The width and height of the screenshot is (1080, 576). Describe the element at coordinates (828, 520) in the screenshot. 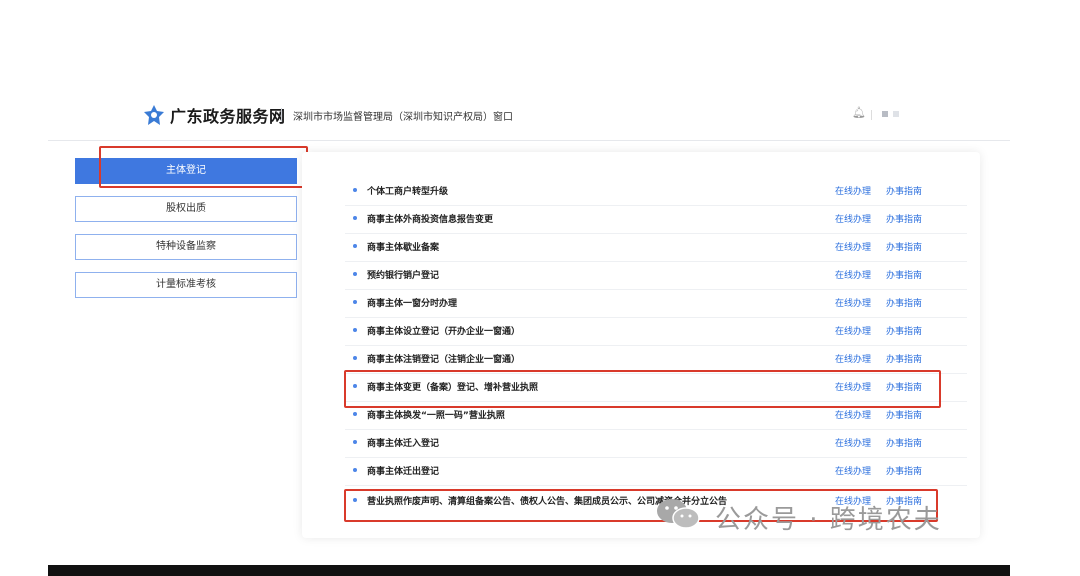

I see `watermark-text: 公众号 · 跨境农夫` at that location.